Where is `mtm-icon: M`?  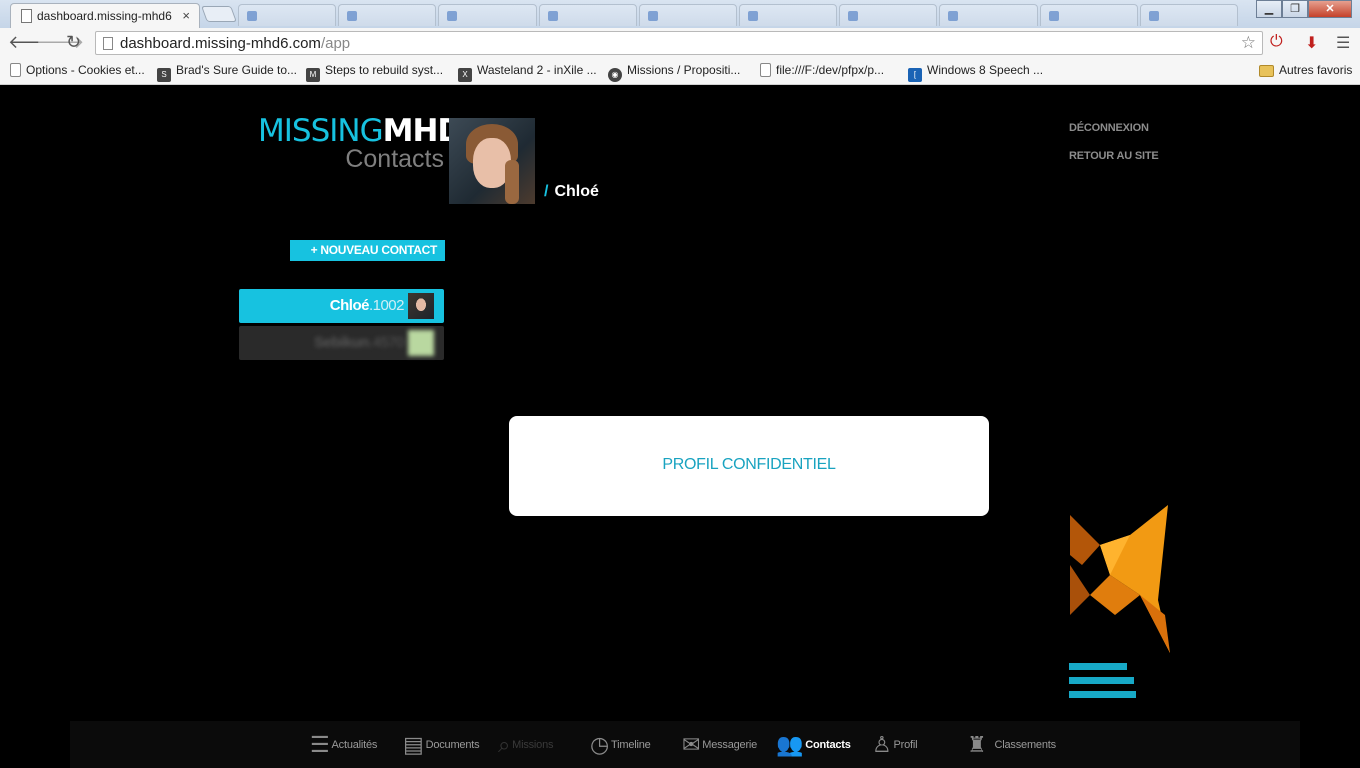
mtm-icon: M is located at coordinates (313, 75).